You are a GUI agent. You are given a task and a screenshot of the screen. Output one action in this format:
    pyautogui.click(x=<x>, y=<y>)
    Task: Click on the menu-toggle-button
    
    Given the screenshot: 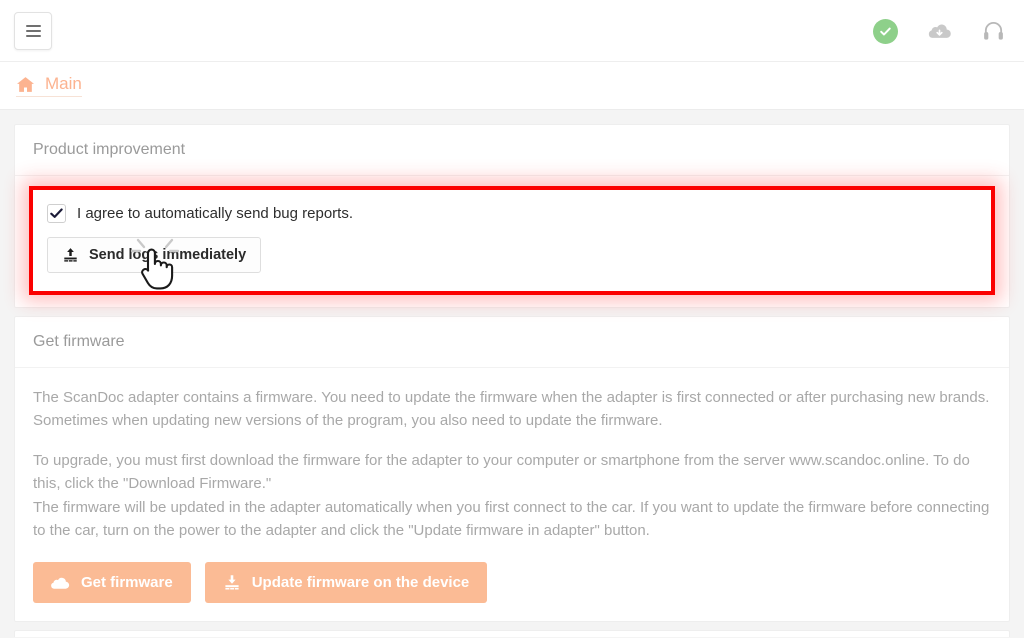 What is the action you would take?
    pyautogui.click(x=33, y=31)
    